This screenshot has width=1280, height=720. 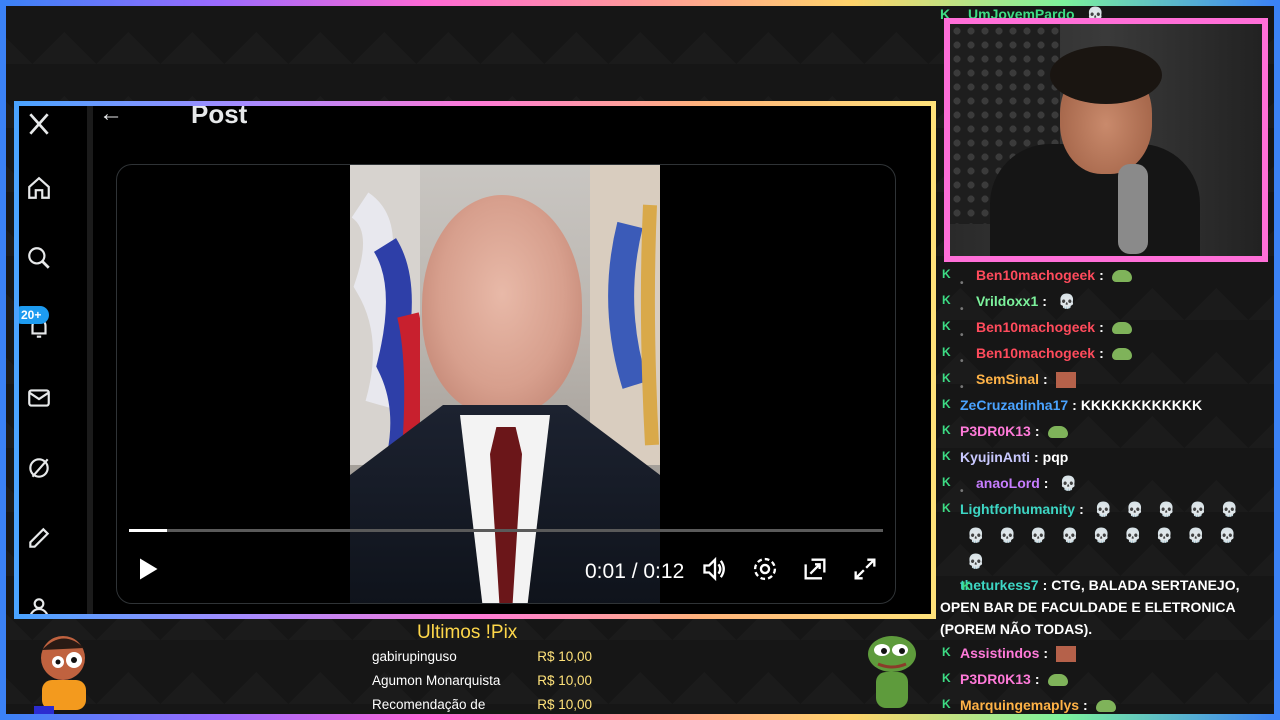 I want to click on video-progress-fill, so click(x=148, y=530).